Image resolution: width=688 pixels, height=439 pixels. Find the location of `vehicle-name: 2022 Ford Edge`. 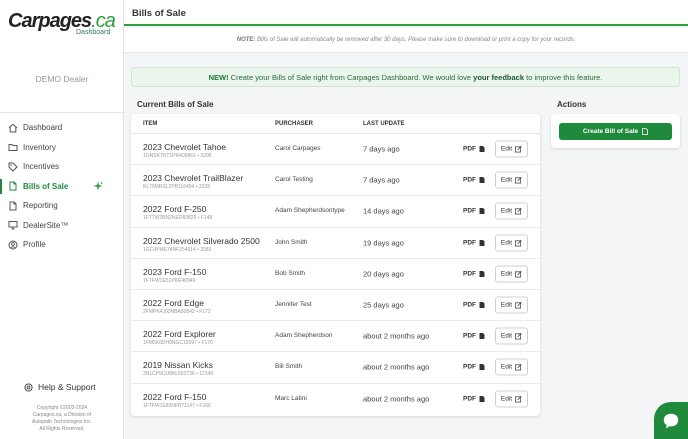

vehicle-name: 2022 Ford Edge is located at coordinates (173, 303).